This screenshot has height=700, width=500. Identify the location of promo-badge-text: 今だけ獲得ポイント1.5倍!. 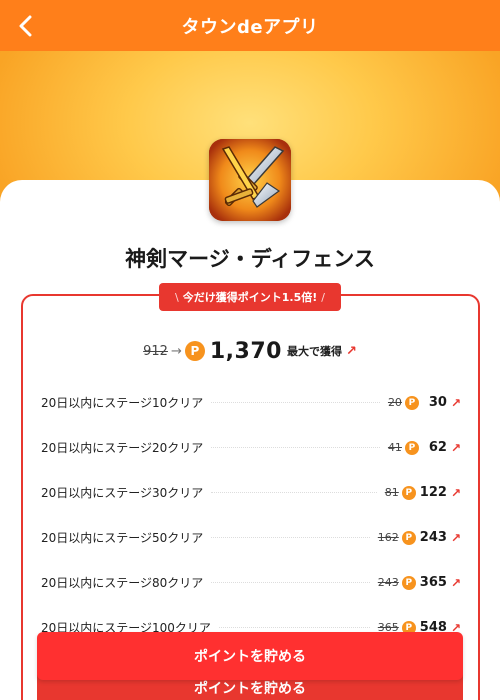
(250, 297).